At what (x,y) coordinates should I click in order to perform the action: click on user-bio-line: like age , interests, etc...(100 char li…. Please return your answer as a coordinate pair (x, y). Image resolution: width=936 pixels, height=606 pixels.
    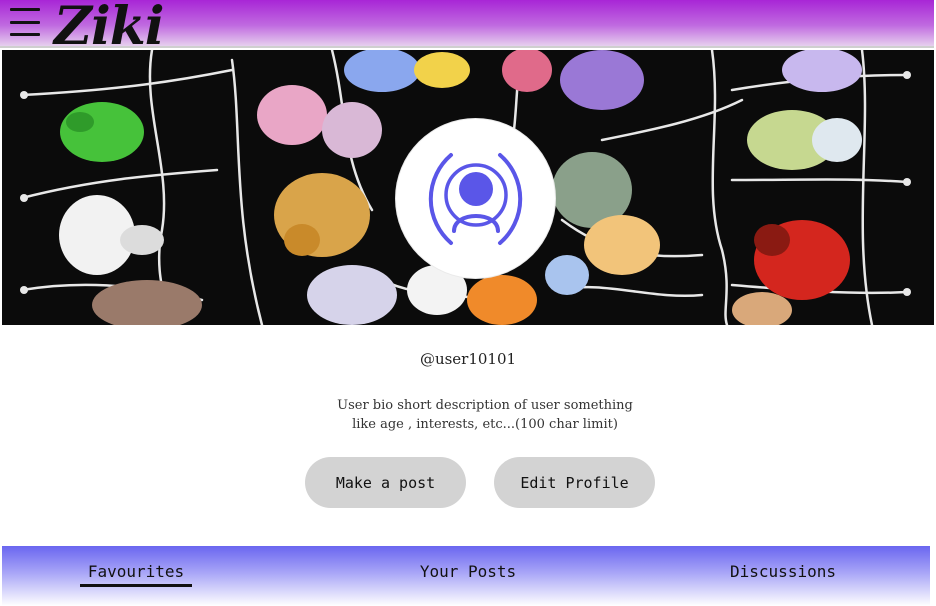
    Looking at the image, I should click on (485, 424).